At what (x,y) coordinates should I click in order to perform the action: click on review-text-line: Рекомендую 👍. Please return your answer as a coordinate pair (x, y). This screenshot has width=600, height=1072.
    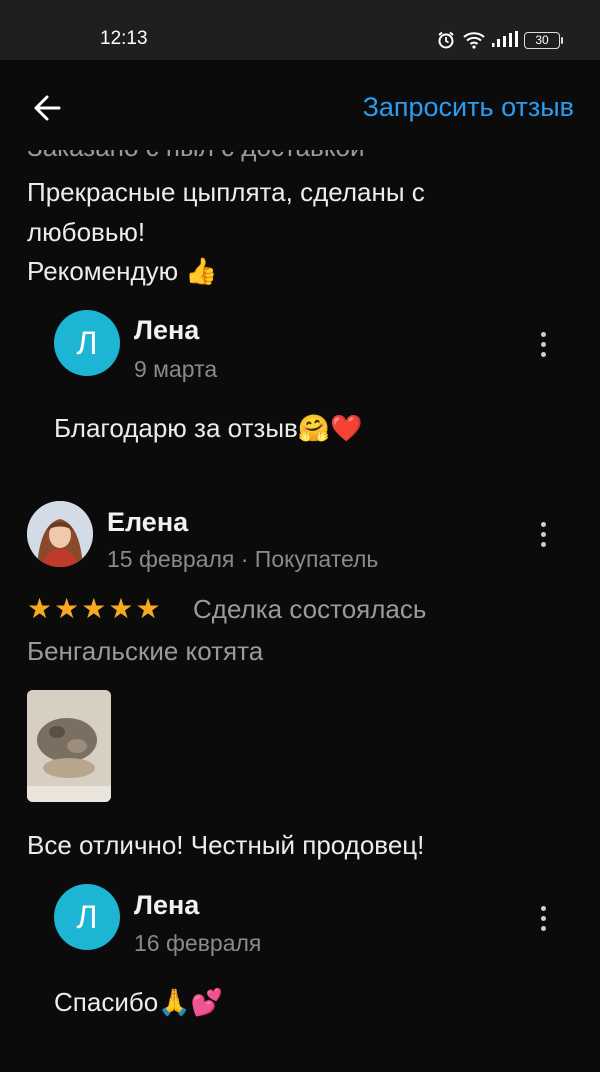
    Looking at the image, I should click on (122, 271).